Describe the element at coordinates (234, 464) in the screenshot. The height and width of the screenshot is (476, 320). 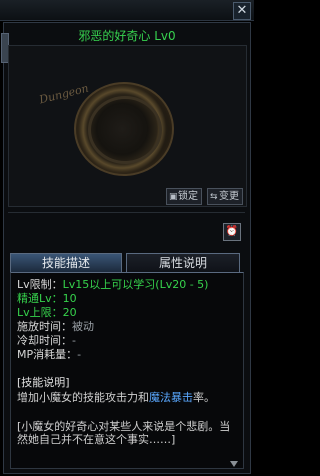
I see `scroll-down-icon` at that location.